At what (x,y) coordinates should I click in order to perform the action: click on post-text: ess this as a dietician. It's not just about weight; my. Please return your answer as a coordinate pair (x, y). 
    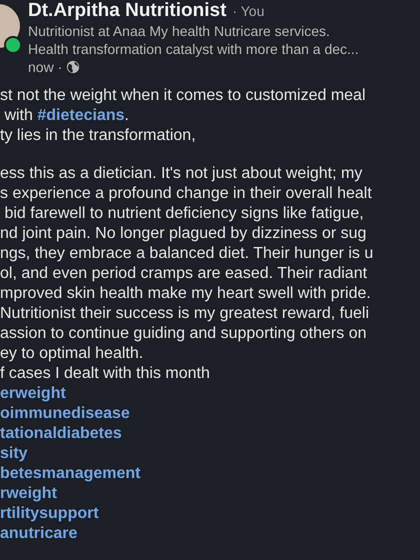
    Looking at the image, I should click on (181, 173).